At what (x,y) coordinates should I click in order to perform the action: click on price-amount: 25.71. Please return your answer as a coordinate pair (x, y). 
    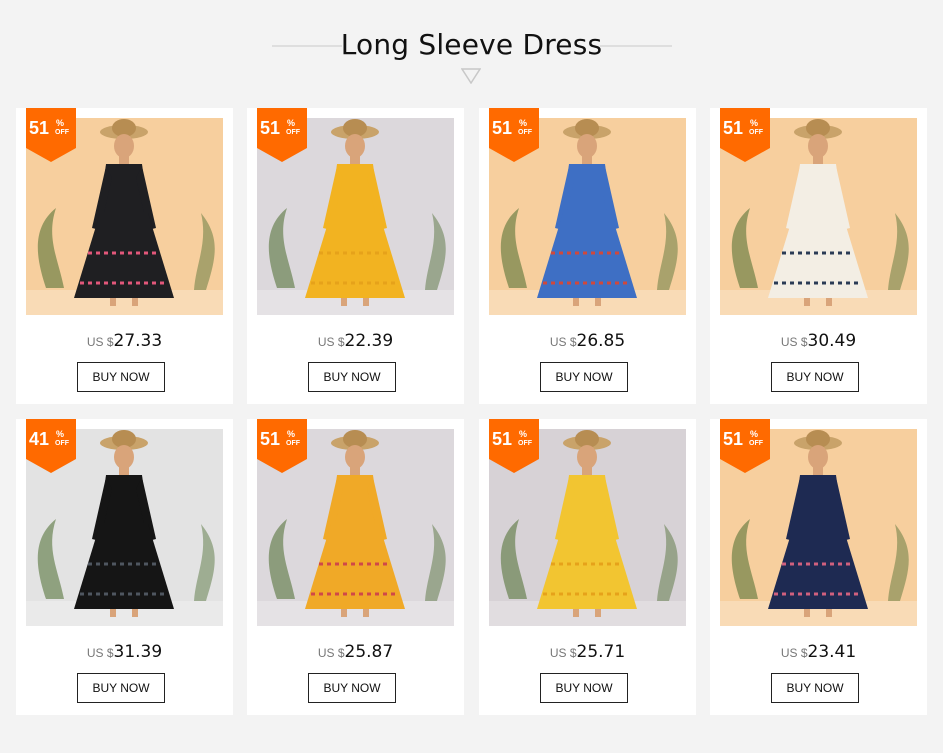
    Looking at the image, I should click on (601, 652).